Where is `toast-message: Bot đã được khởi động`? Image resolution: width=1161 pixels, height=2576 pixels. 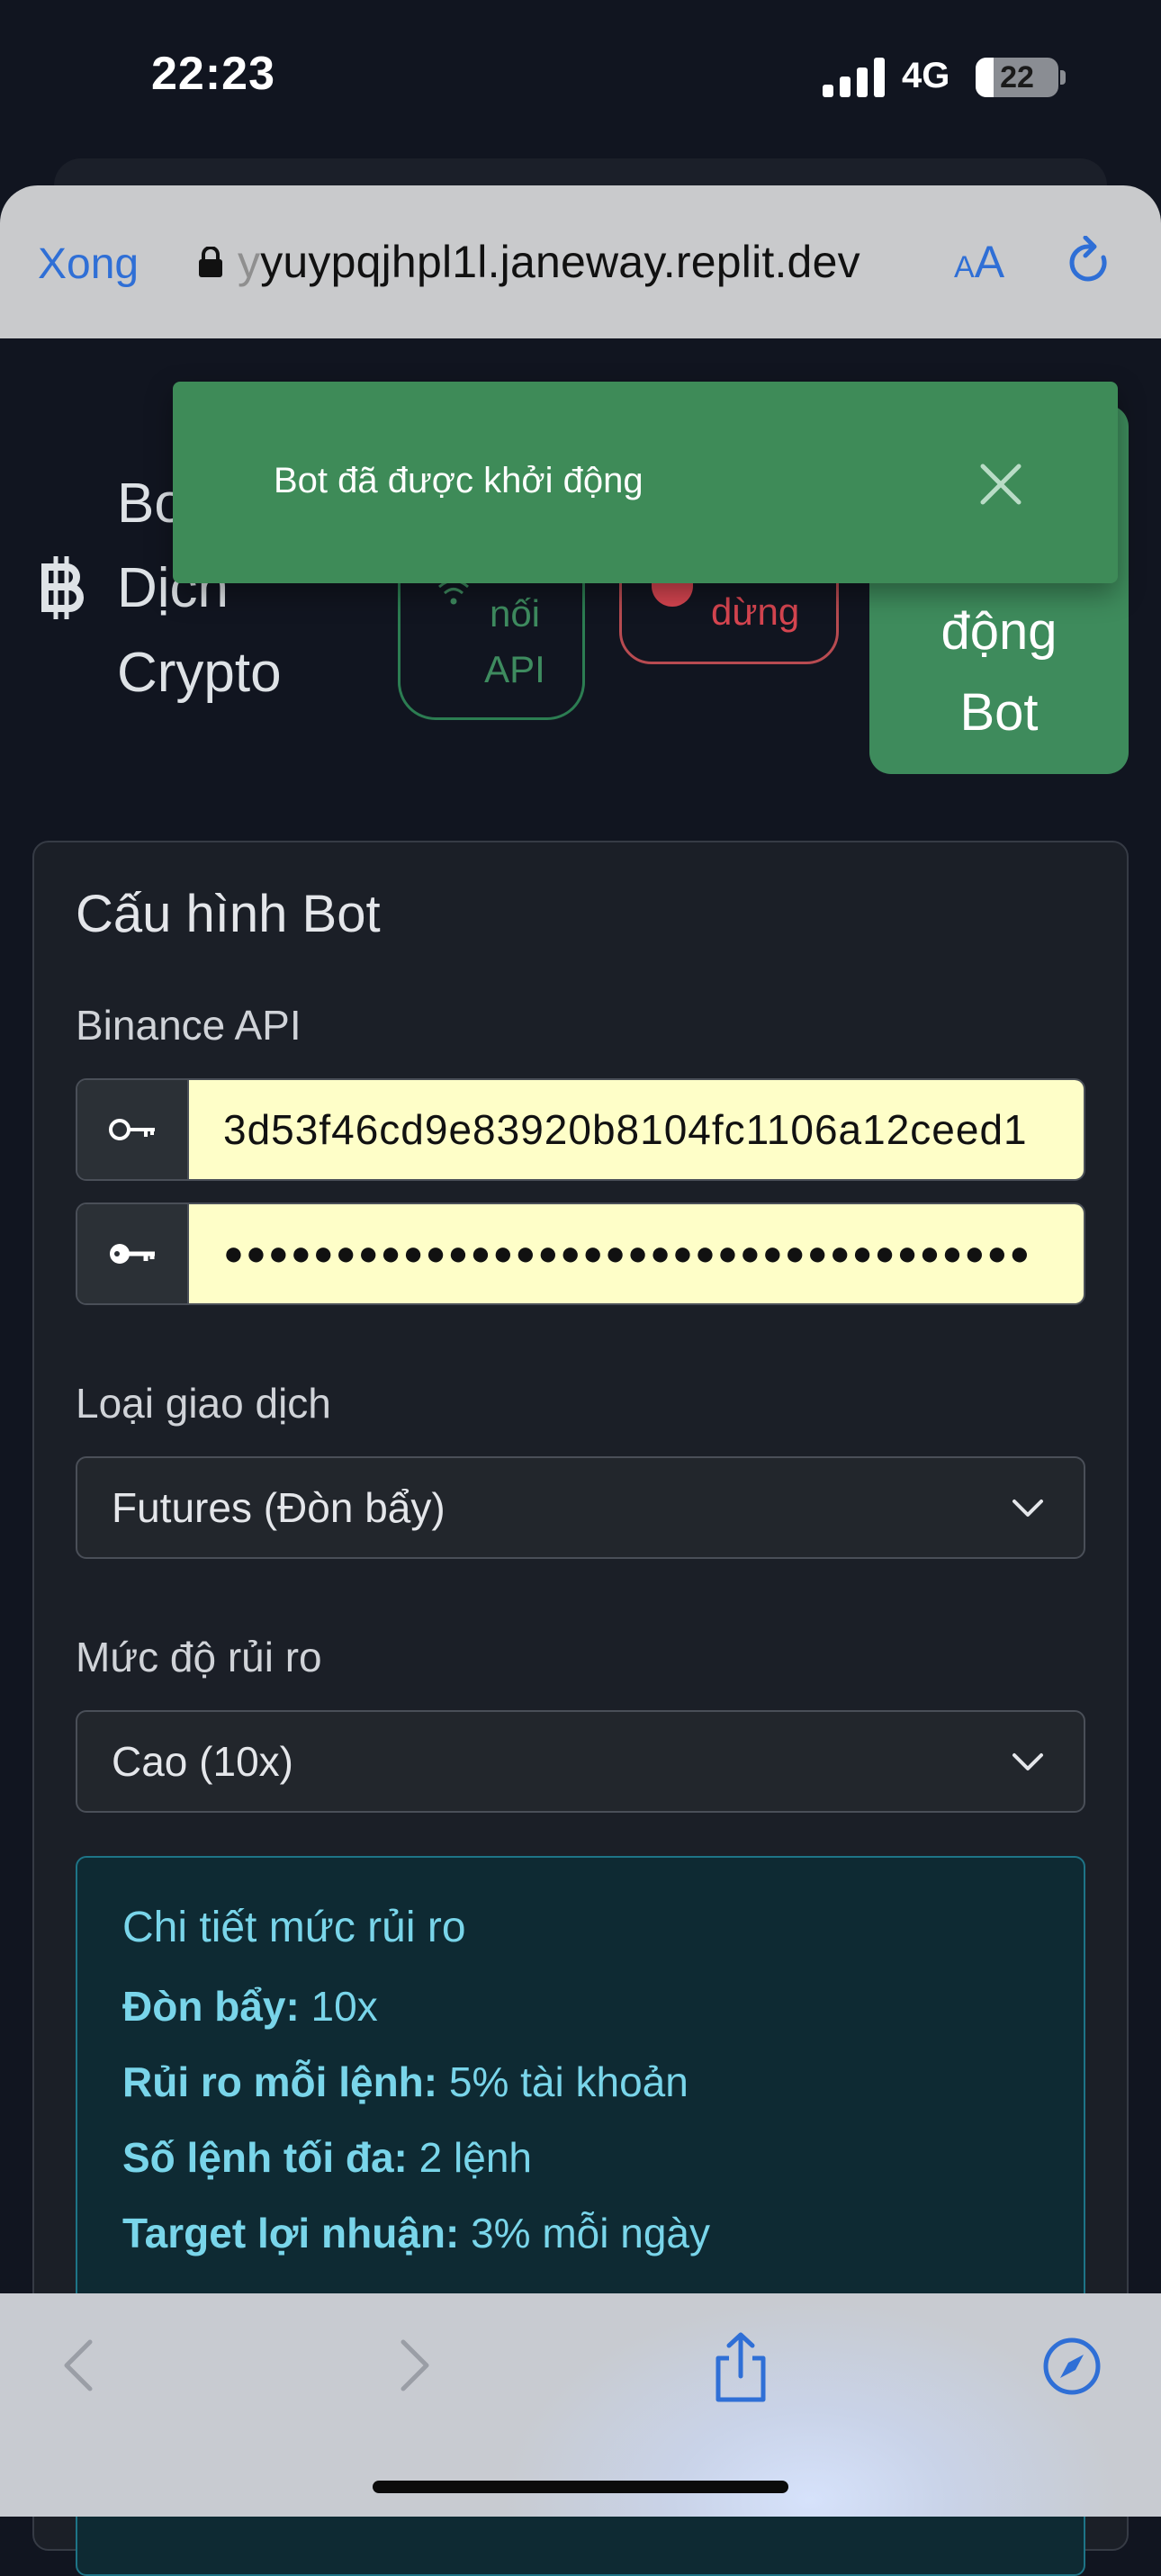
toast-message: Bot đã được khởi động is located at coordinates (459, 480).